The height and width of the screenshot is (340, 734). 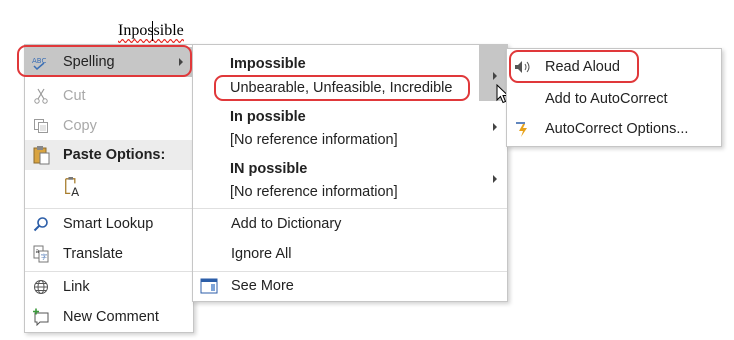 I want to click on misspelled-word: Inpossible, so click(x=151, y=32).